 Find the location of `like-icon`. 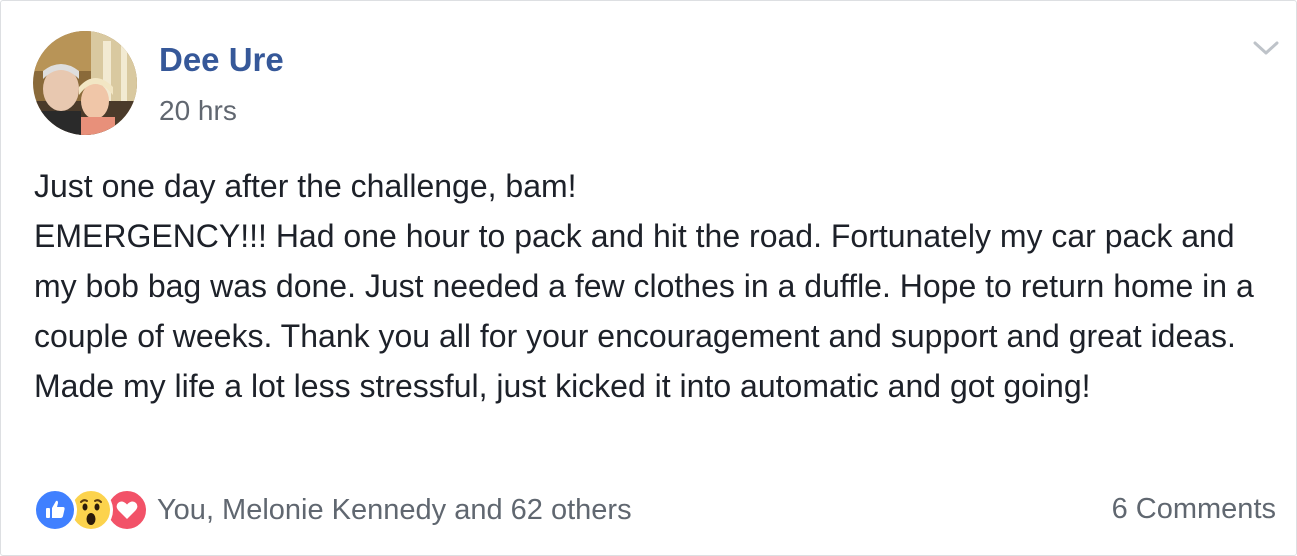

like-icon is located at coordinates (55, 510).